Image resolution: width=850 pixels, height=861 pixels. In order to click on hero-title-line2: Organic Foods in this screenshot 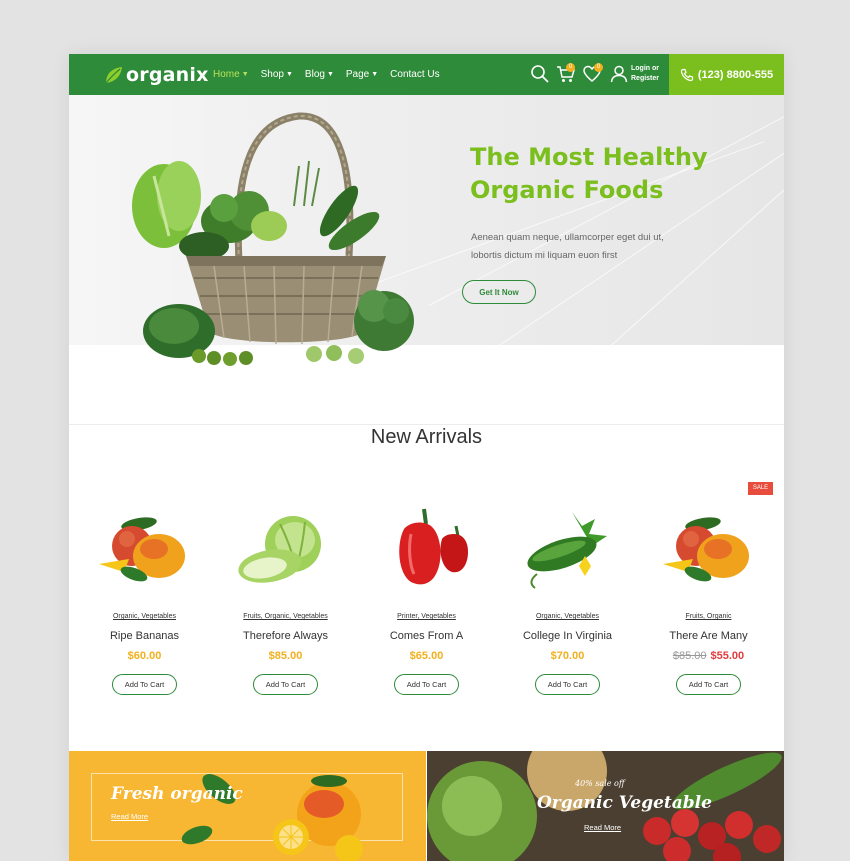, I will do `click(567, 190)`.